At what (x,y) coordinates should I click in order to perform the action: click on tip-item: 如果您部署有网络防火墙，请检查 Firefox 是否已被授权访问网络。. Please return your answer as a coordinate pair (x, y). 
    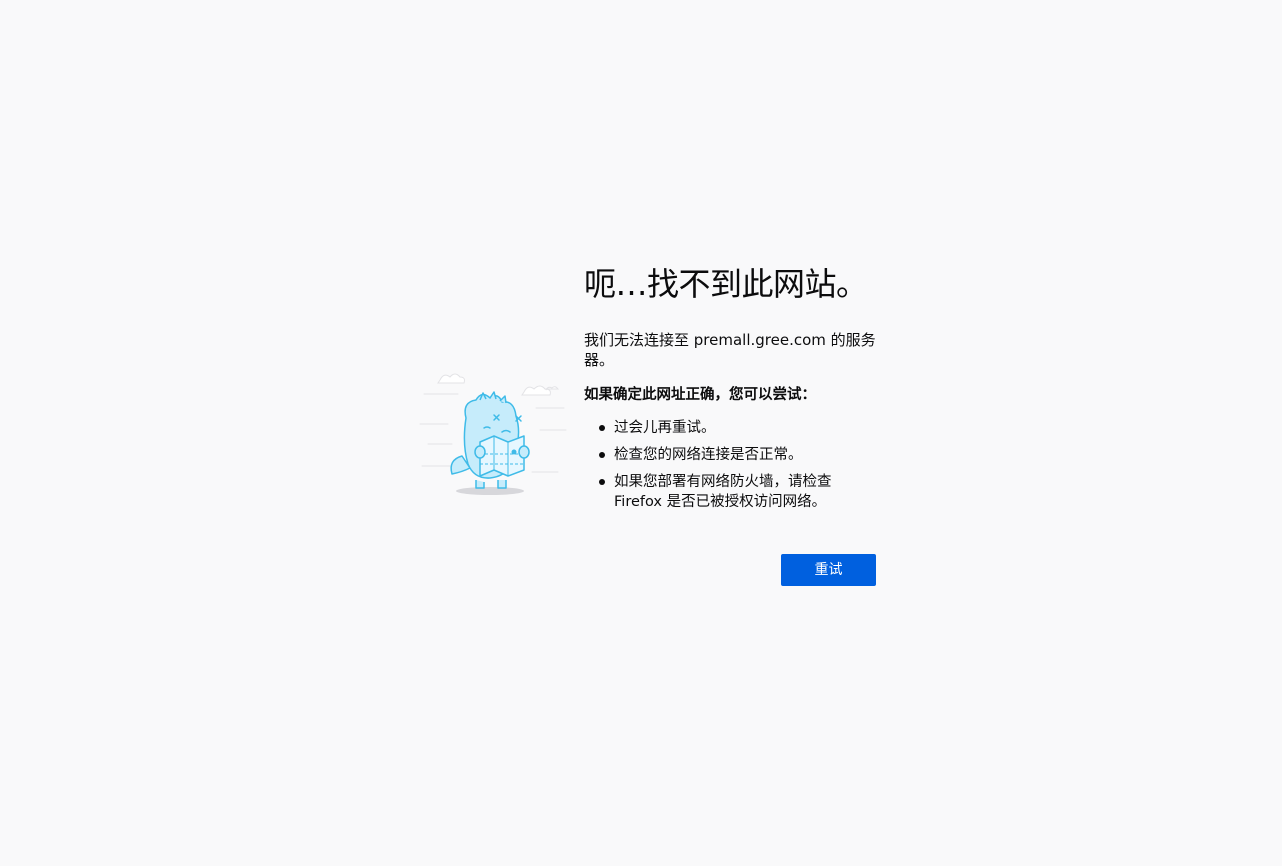
    Looking at the image, I should click on (737, 492).